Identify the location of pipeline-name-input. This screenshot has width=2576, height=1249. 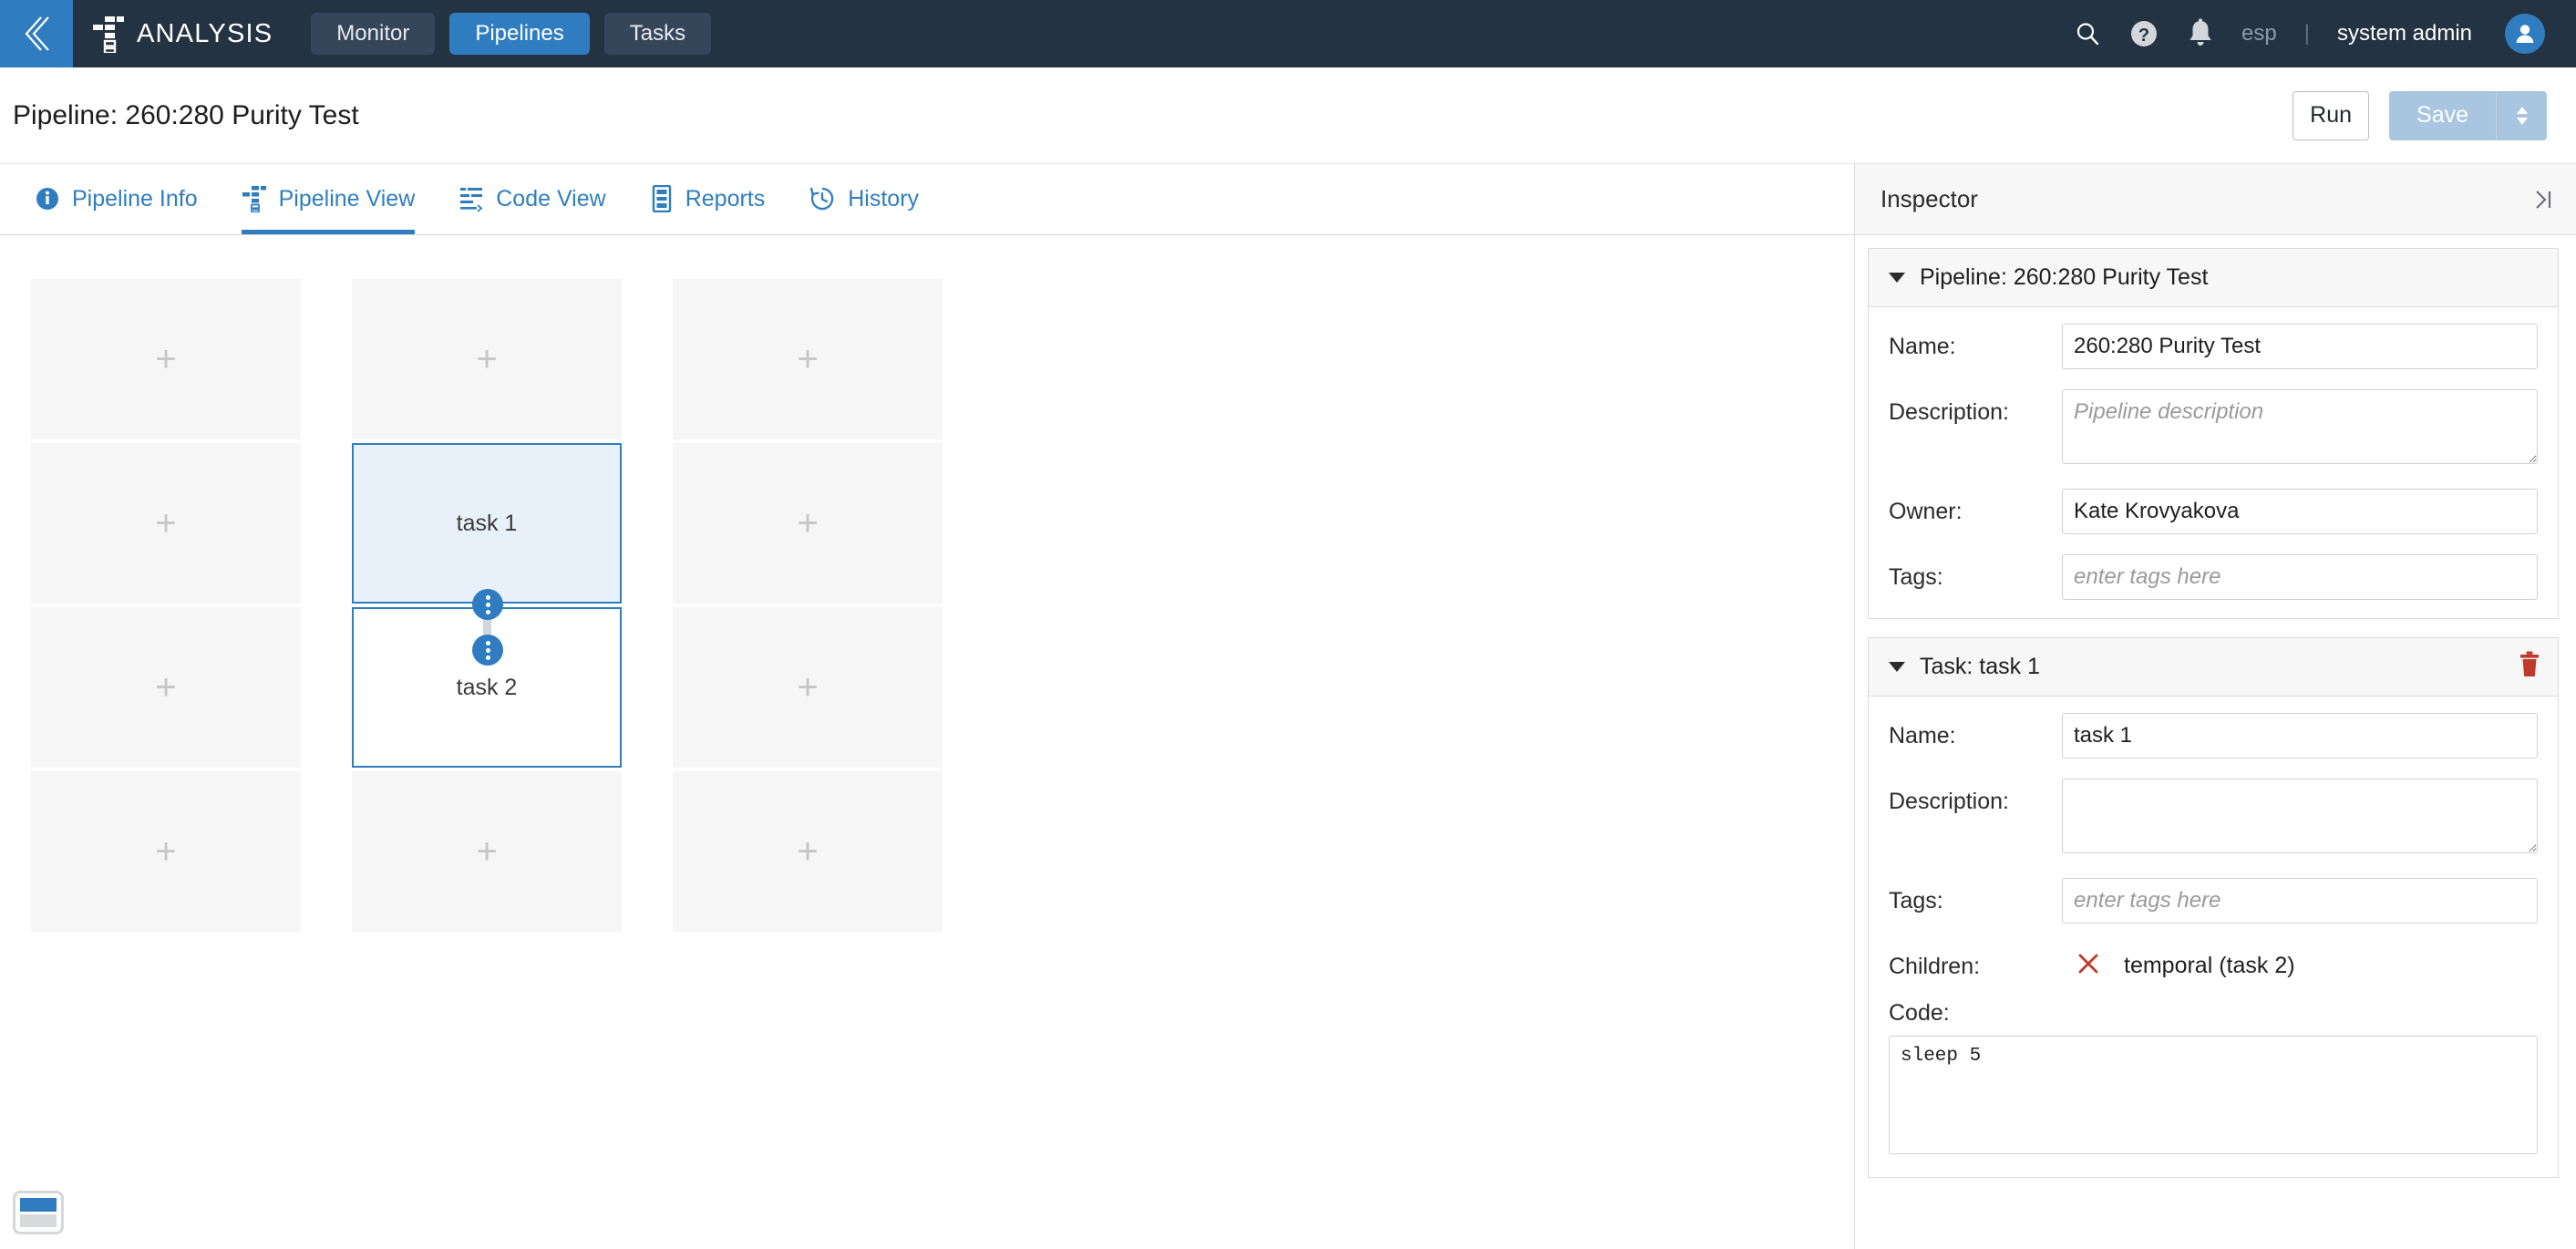
(2300, 346).